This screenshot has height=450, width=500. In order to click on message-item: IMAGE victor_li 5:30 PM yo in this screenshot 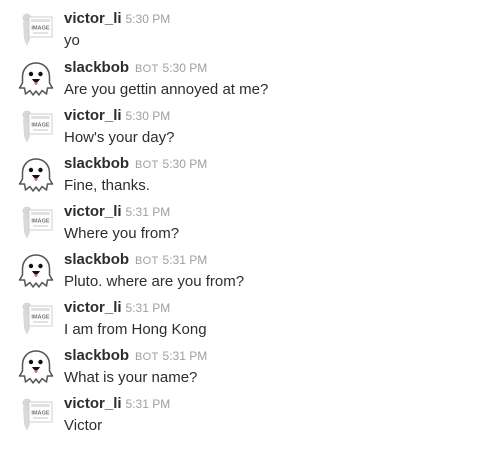, I will do `click(250, 29)`.